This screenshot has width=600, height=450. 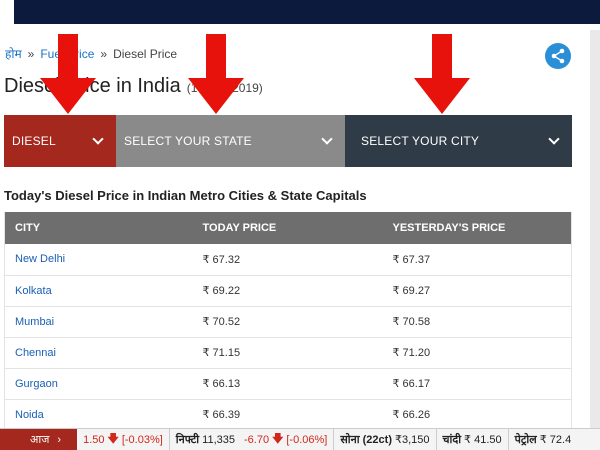 I want to click on ticker-nifty-label: निफ्टी, so click(x=187, y=440).